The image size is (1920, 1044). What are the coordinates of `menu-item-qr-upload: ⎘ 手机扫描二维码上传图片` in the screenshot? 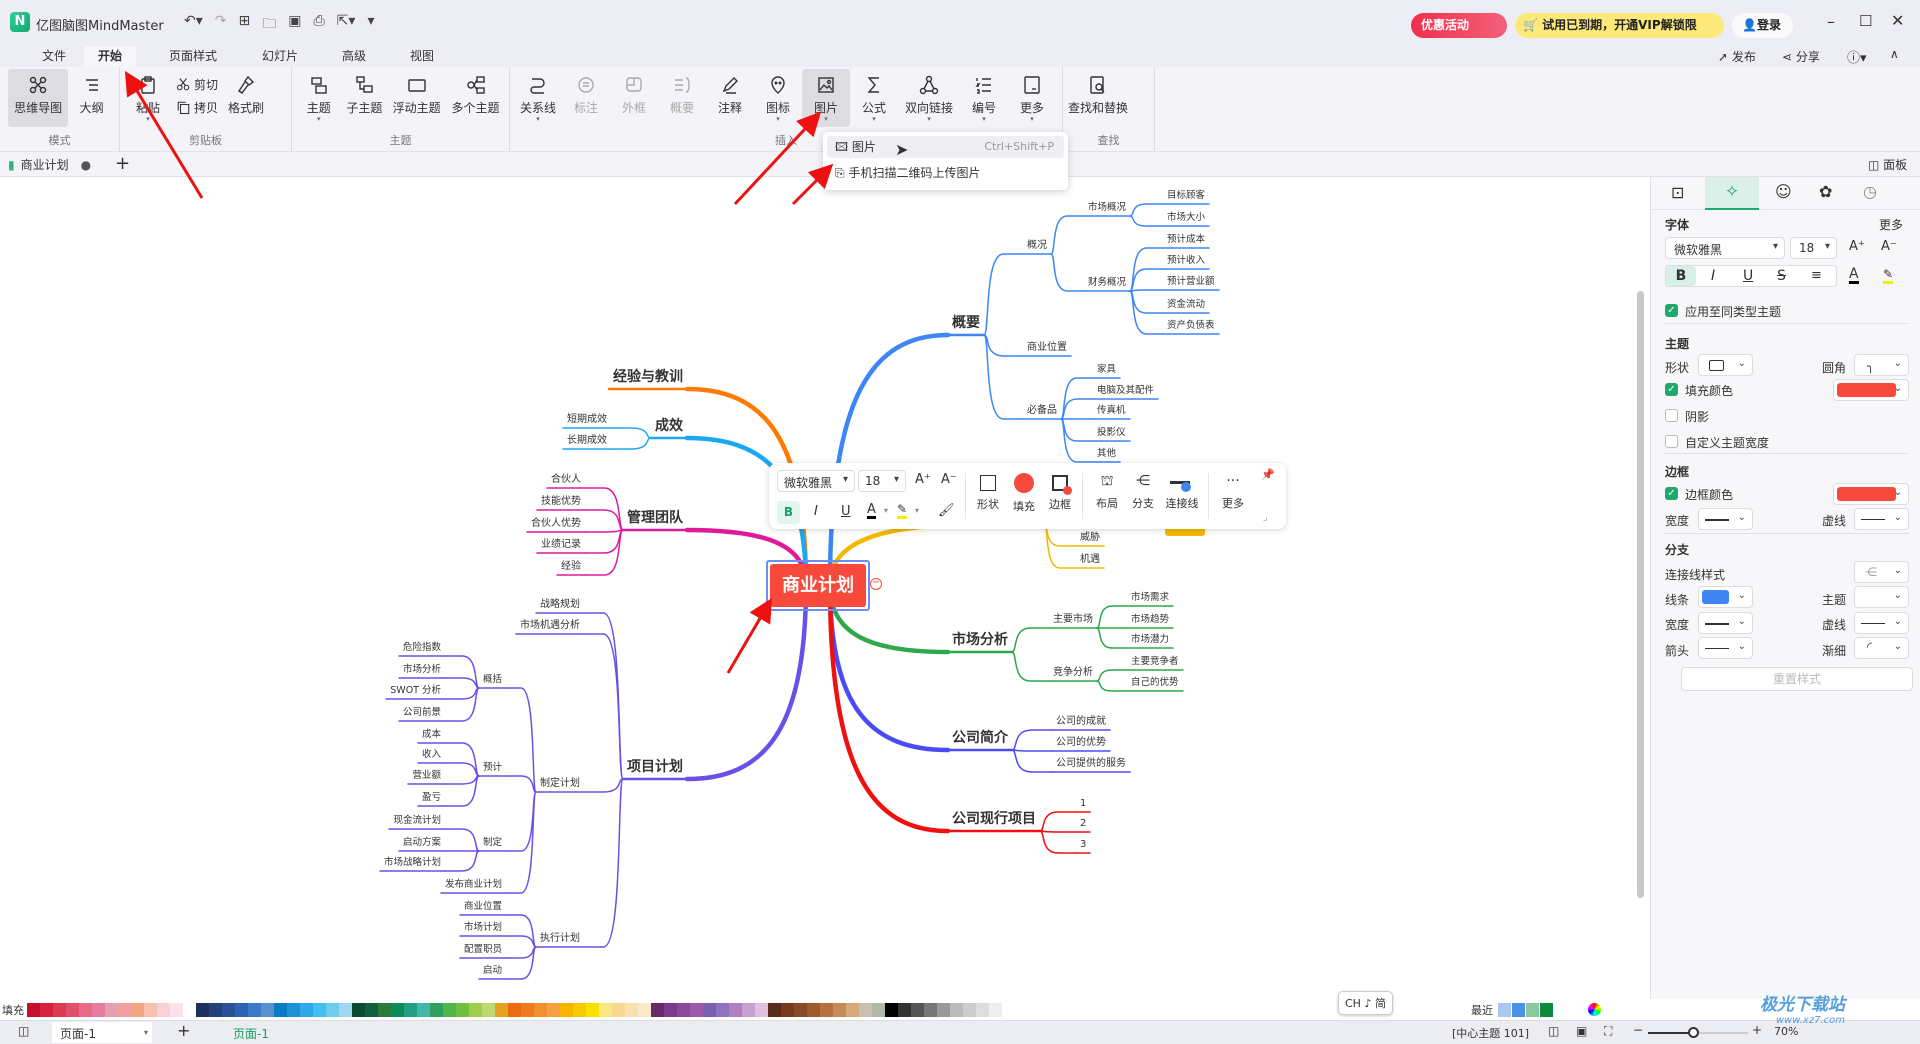 It's located at (945, 173).